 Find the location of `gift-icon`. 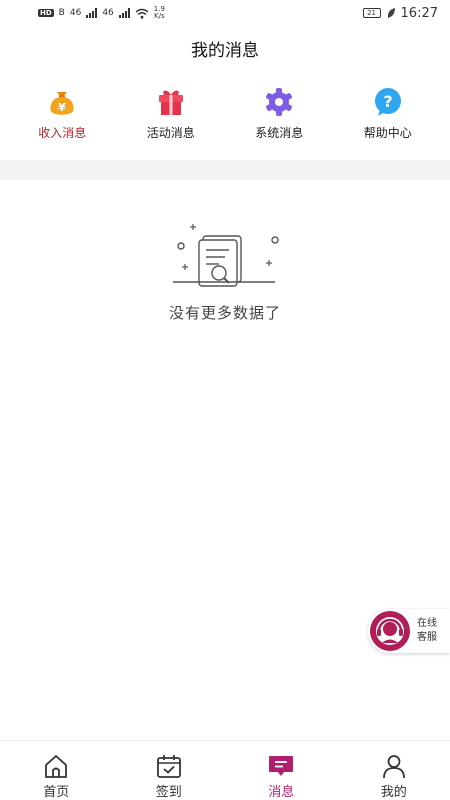

gift-icon is located at coordinates (171, 102).